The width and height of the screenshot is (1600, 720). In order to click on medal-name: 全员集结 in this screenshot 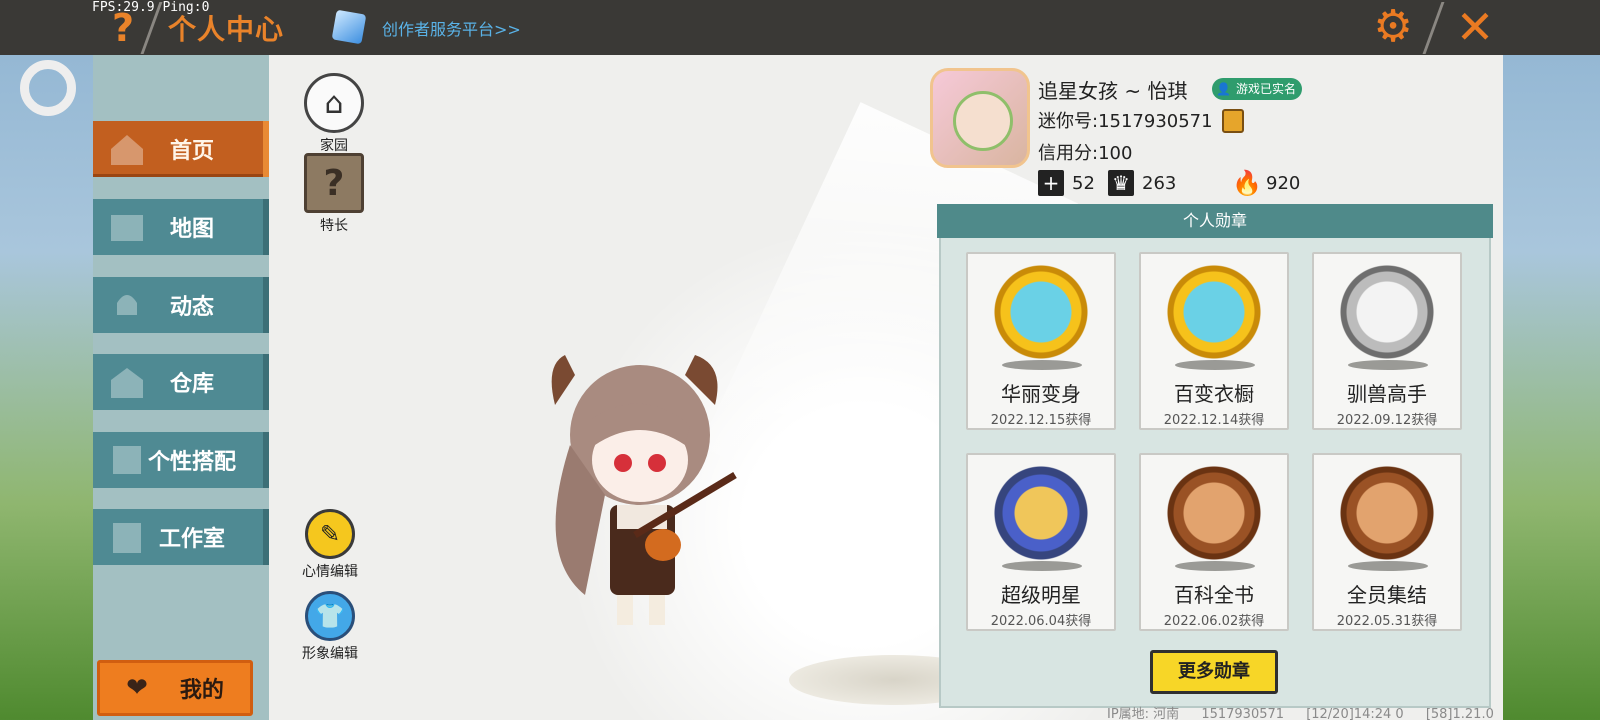, I will do `click(1387, 595)`.